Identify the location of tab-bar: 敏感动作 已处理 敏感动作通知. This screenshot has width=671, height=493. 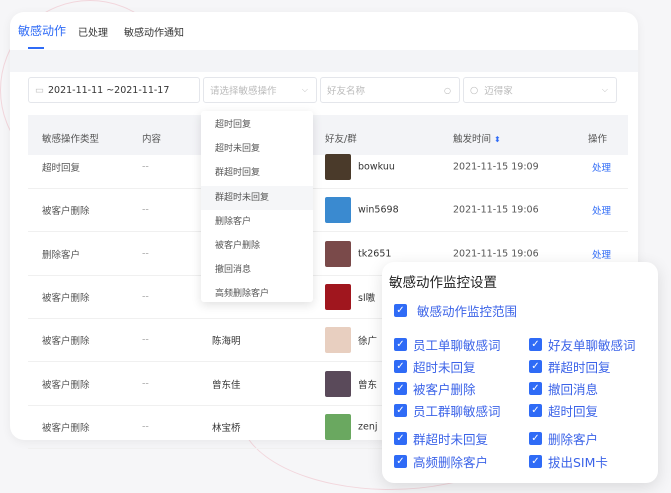
(324, 31).